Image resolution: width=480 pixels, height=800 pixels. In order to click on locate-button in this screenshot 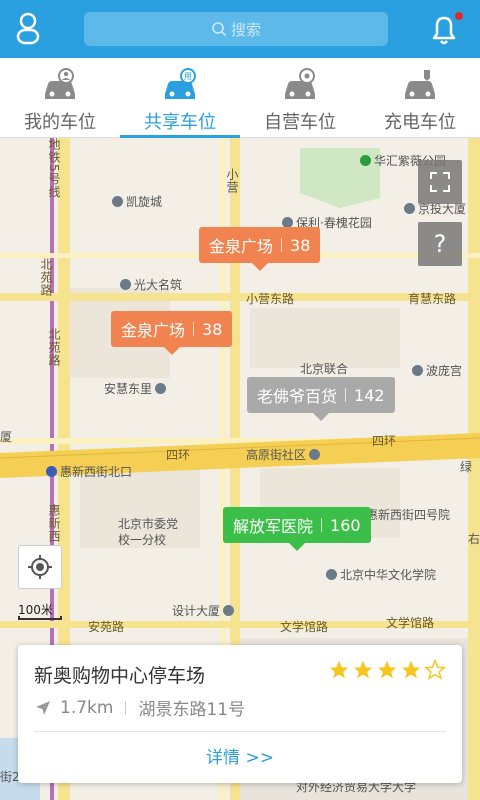, I will do `click(40, 567)`.